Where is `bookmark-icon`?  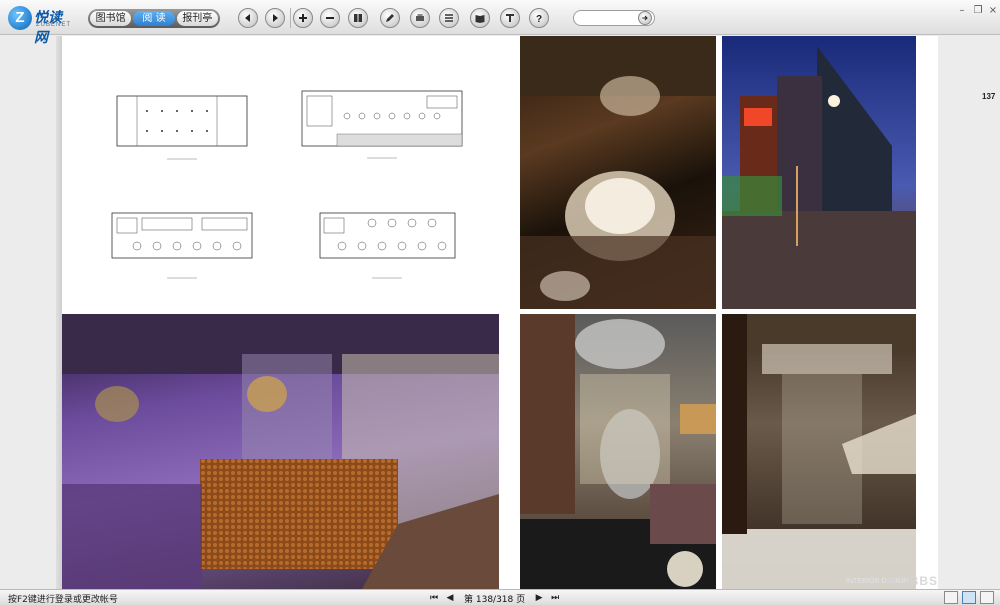
bookmark-icon is located at coordinates (358, 18).